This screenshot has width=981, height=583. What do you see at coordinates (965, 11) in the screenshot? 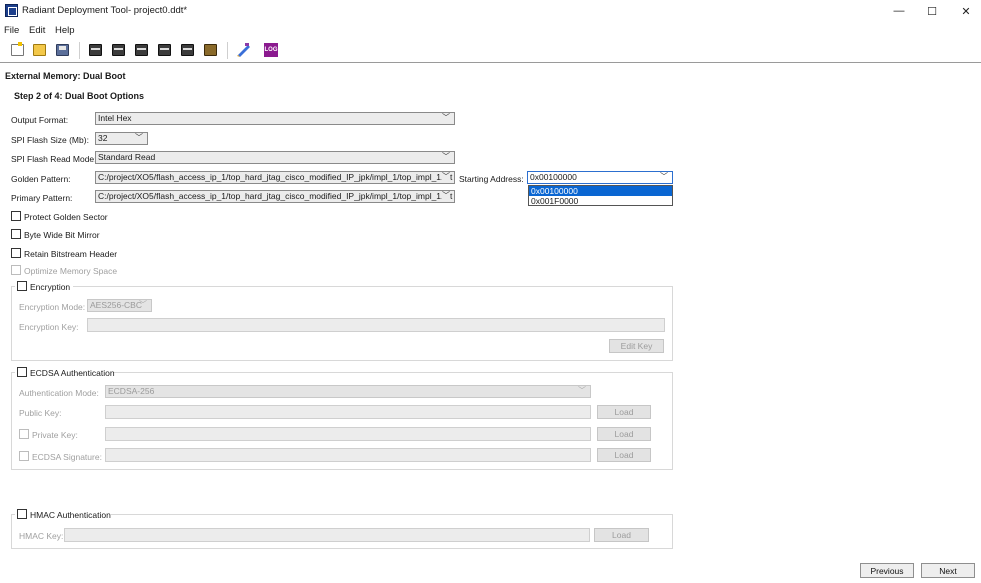
I see `close-button: ✕` at bounding box center [965, 11].